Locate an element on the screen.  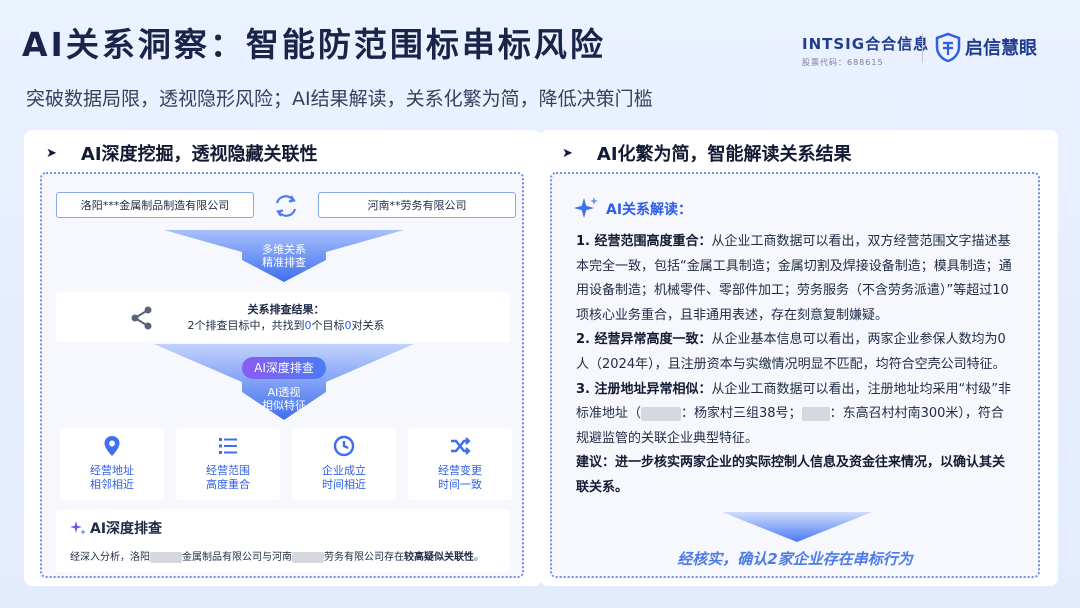
feature-label: 经营变更 时间一致 is located at coordinates (460, 477).